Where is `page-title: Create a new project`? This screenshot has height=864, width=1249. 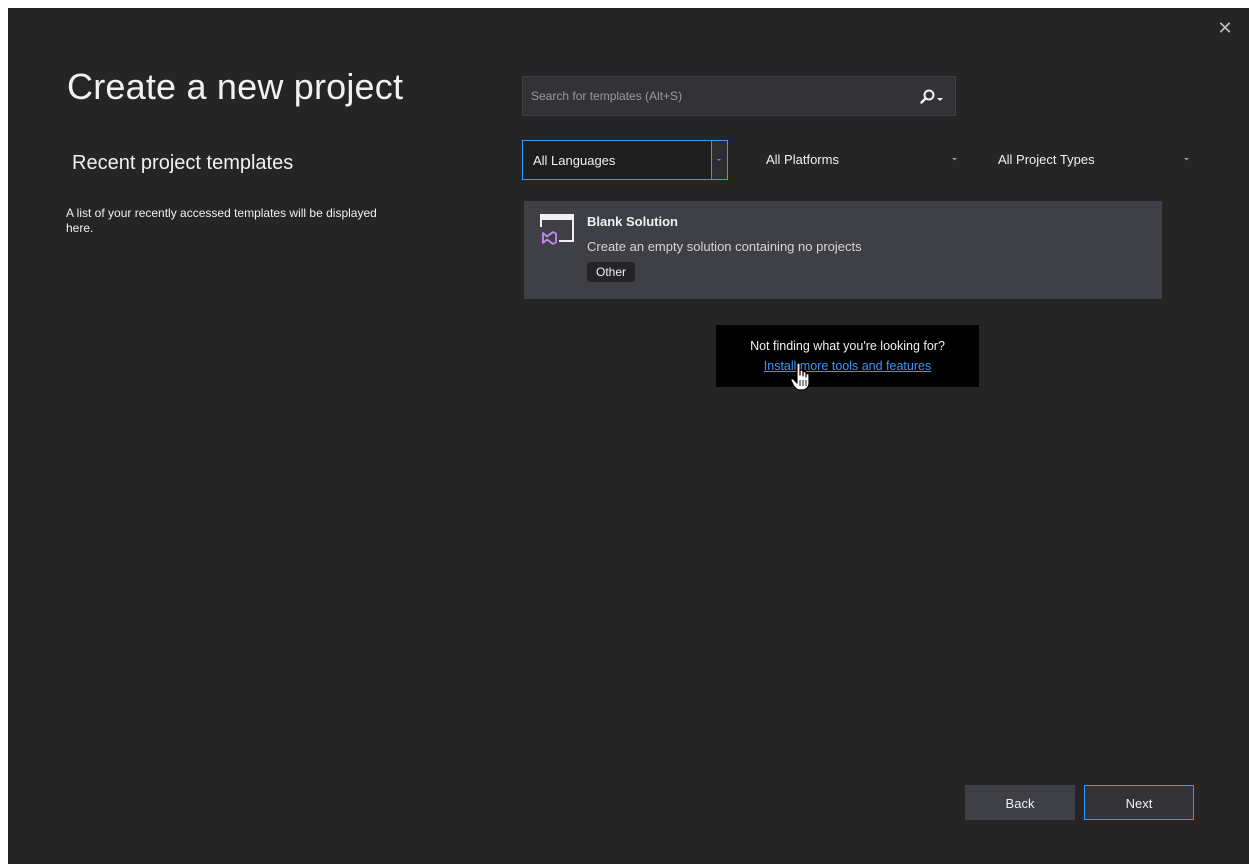
page-title: Create a new project is located at coordinates (235, 86).